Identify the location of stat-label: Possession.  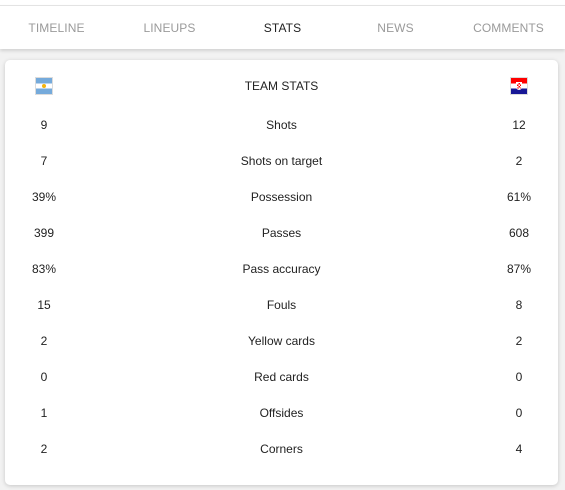
(281, 197).